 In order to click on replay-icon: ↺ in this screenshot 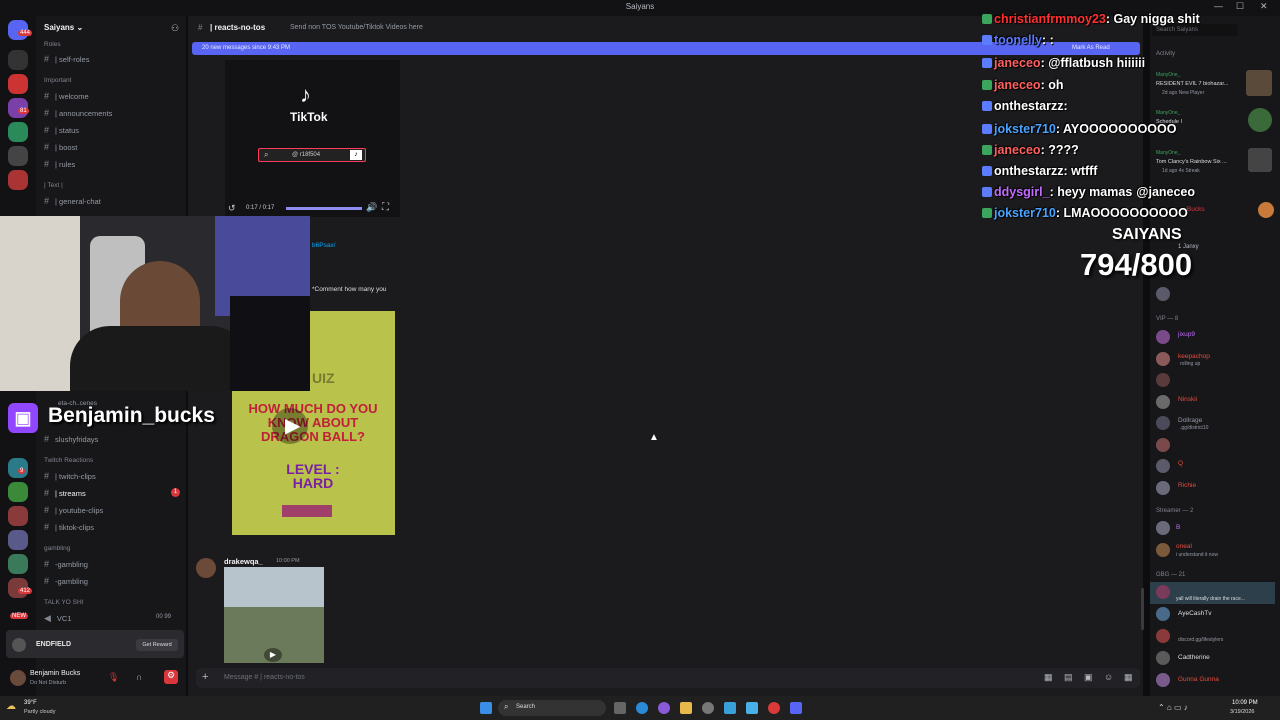, I will do `click(232, 208)`.